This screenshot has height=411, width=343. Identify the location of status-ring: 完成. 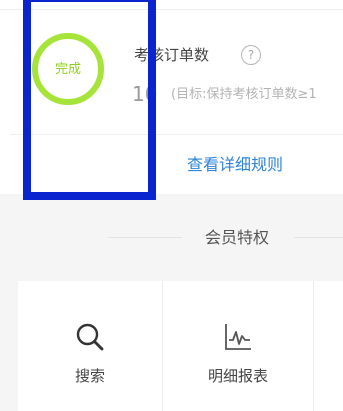
(68, 69).